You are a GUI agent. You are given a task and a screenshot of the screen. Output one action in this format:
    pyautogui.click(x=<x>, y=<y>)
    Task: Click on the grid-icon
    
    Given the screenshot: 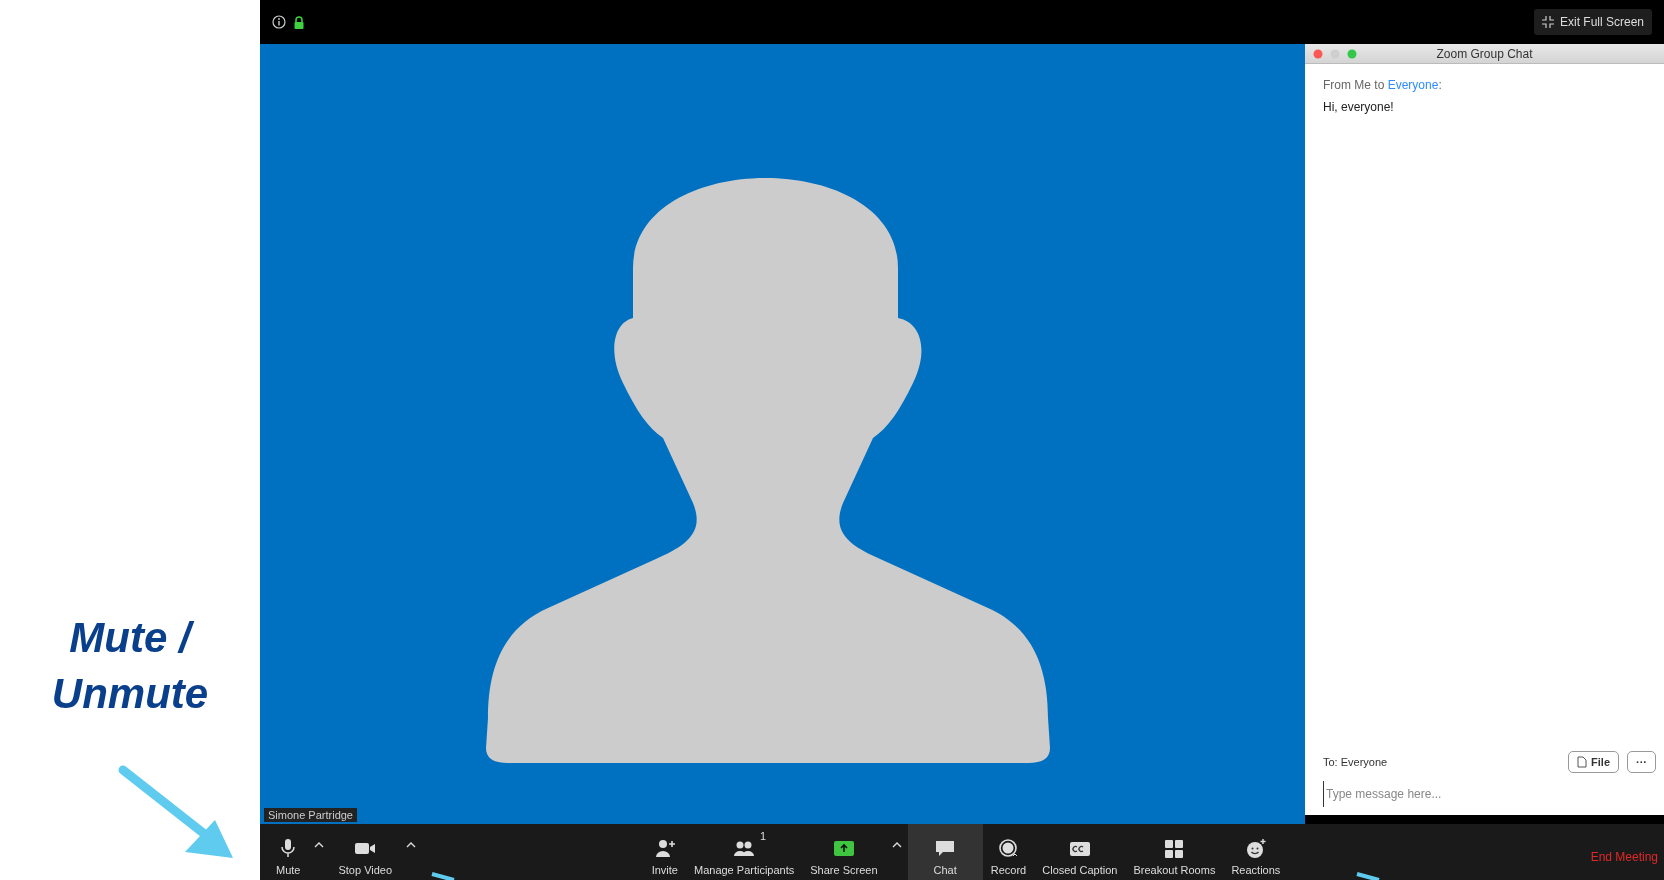 What is the action you would take?
    pyautogui.click(x=1174, y=848)
    